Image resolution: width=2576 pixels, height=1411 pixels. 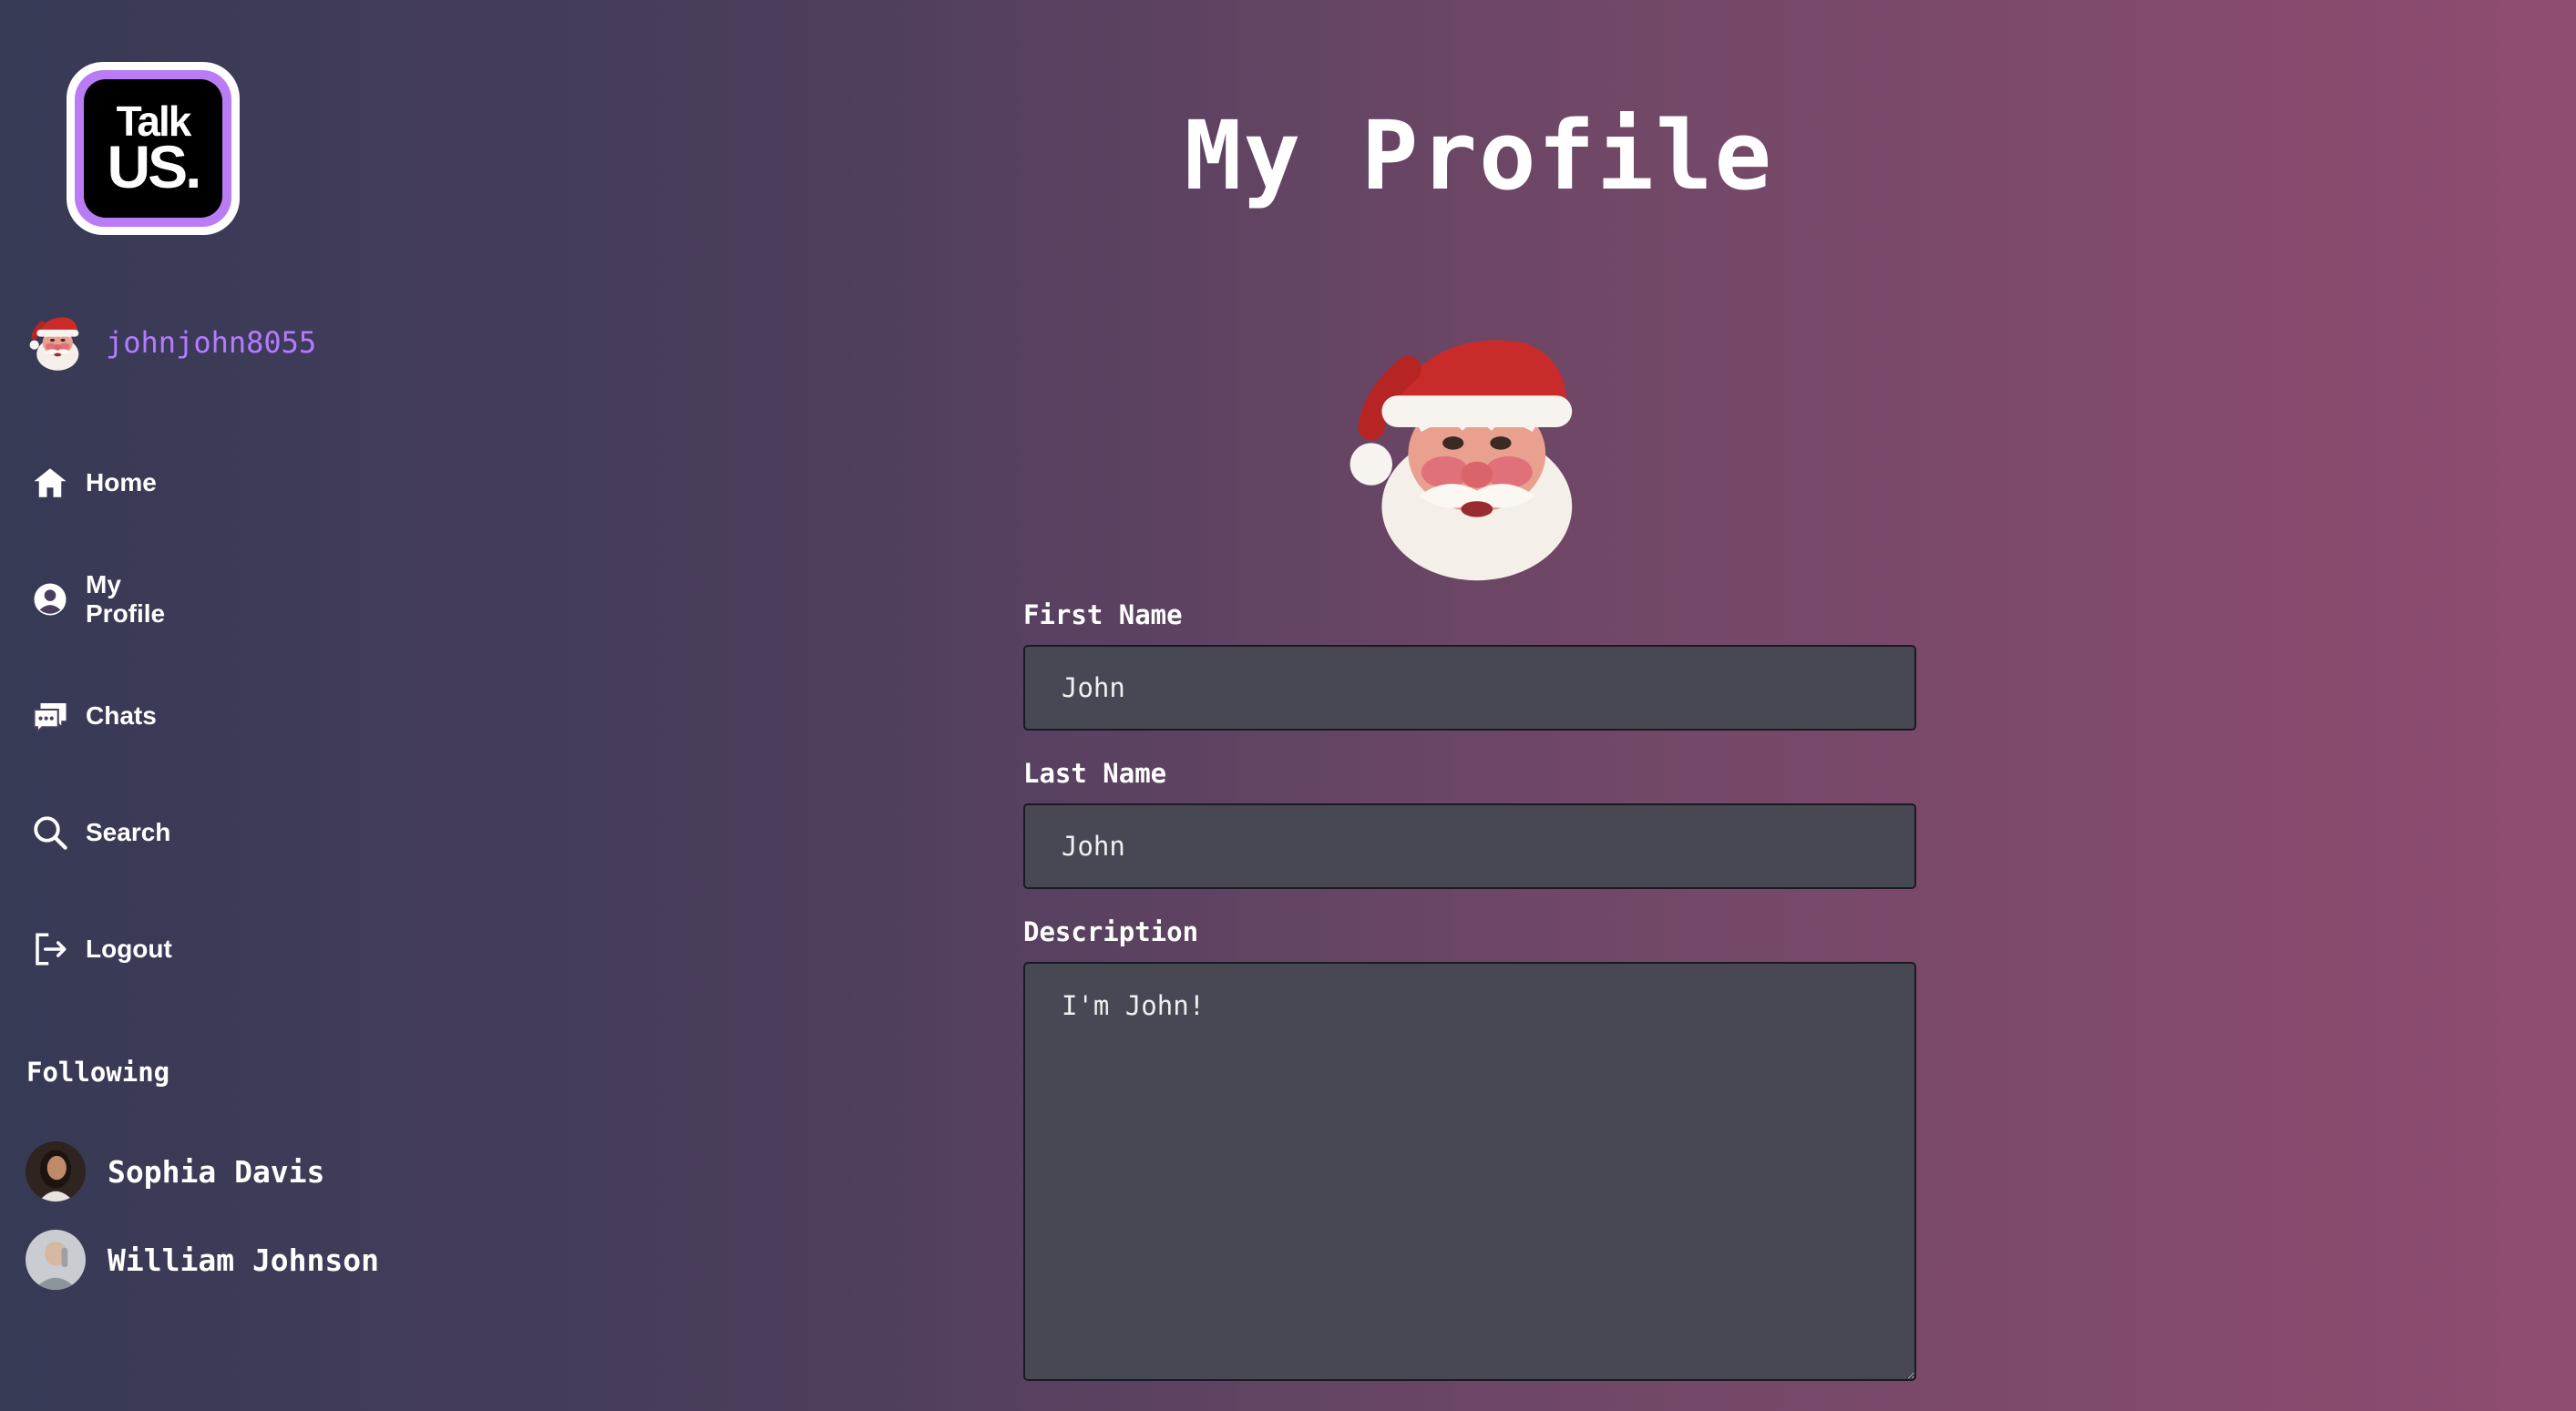 What do you see at coordinates (1095, 773) in the screenshot?
I see `last-name-label: Last Name` at bounding box center [1095, 773].